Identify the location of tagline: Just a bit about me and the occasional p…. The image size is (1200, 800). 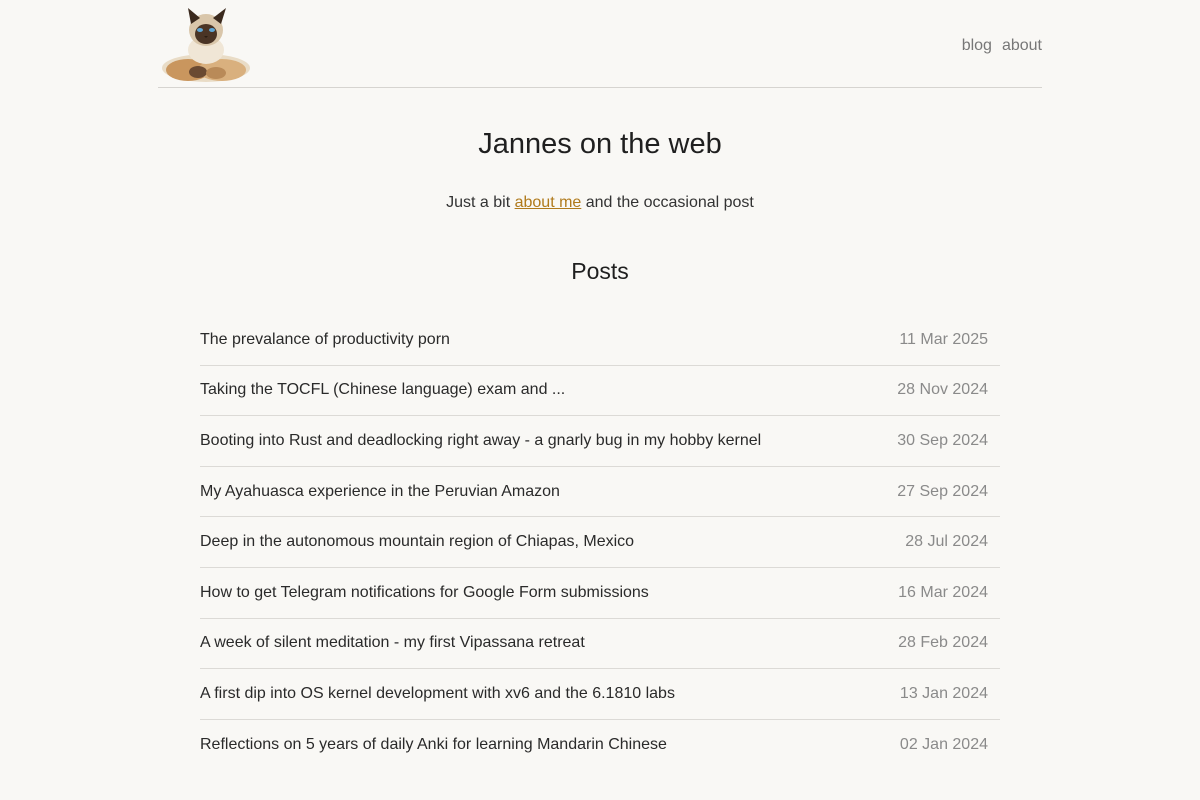
(600, 203).